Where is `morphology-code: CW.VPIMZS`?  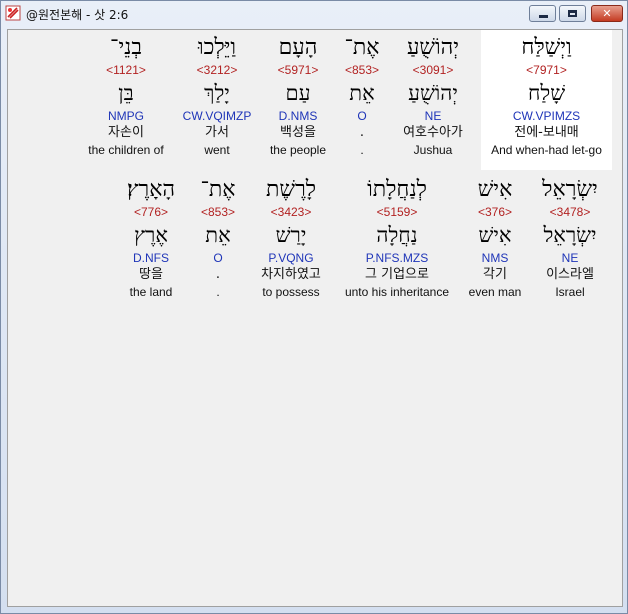
morphology-code: CW.VPIMZS is located at coordinates (546, 116).